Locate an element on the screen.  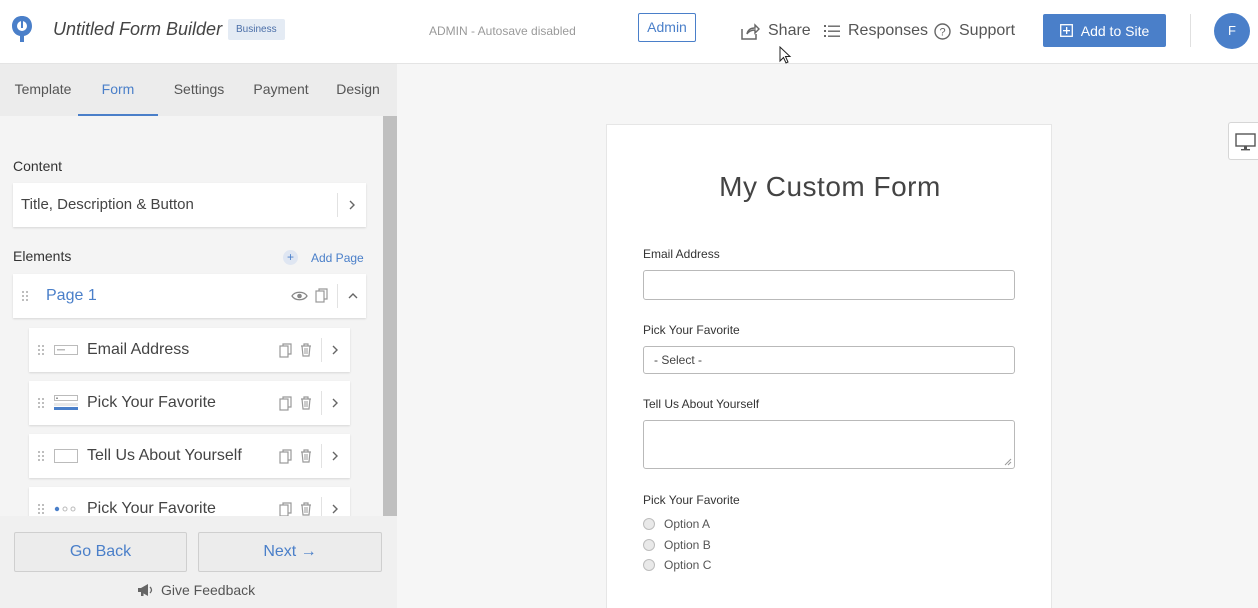
plan-badge: Business is located at coordinates (256, 29).